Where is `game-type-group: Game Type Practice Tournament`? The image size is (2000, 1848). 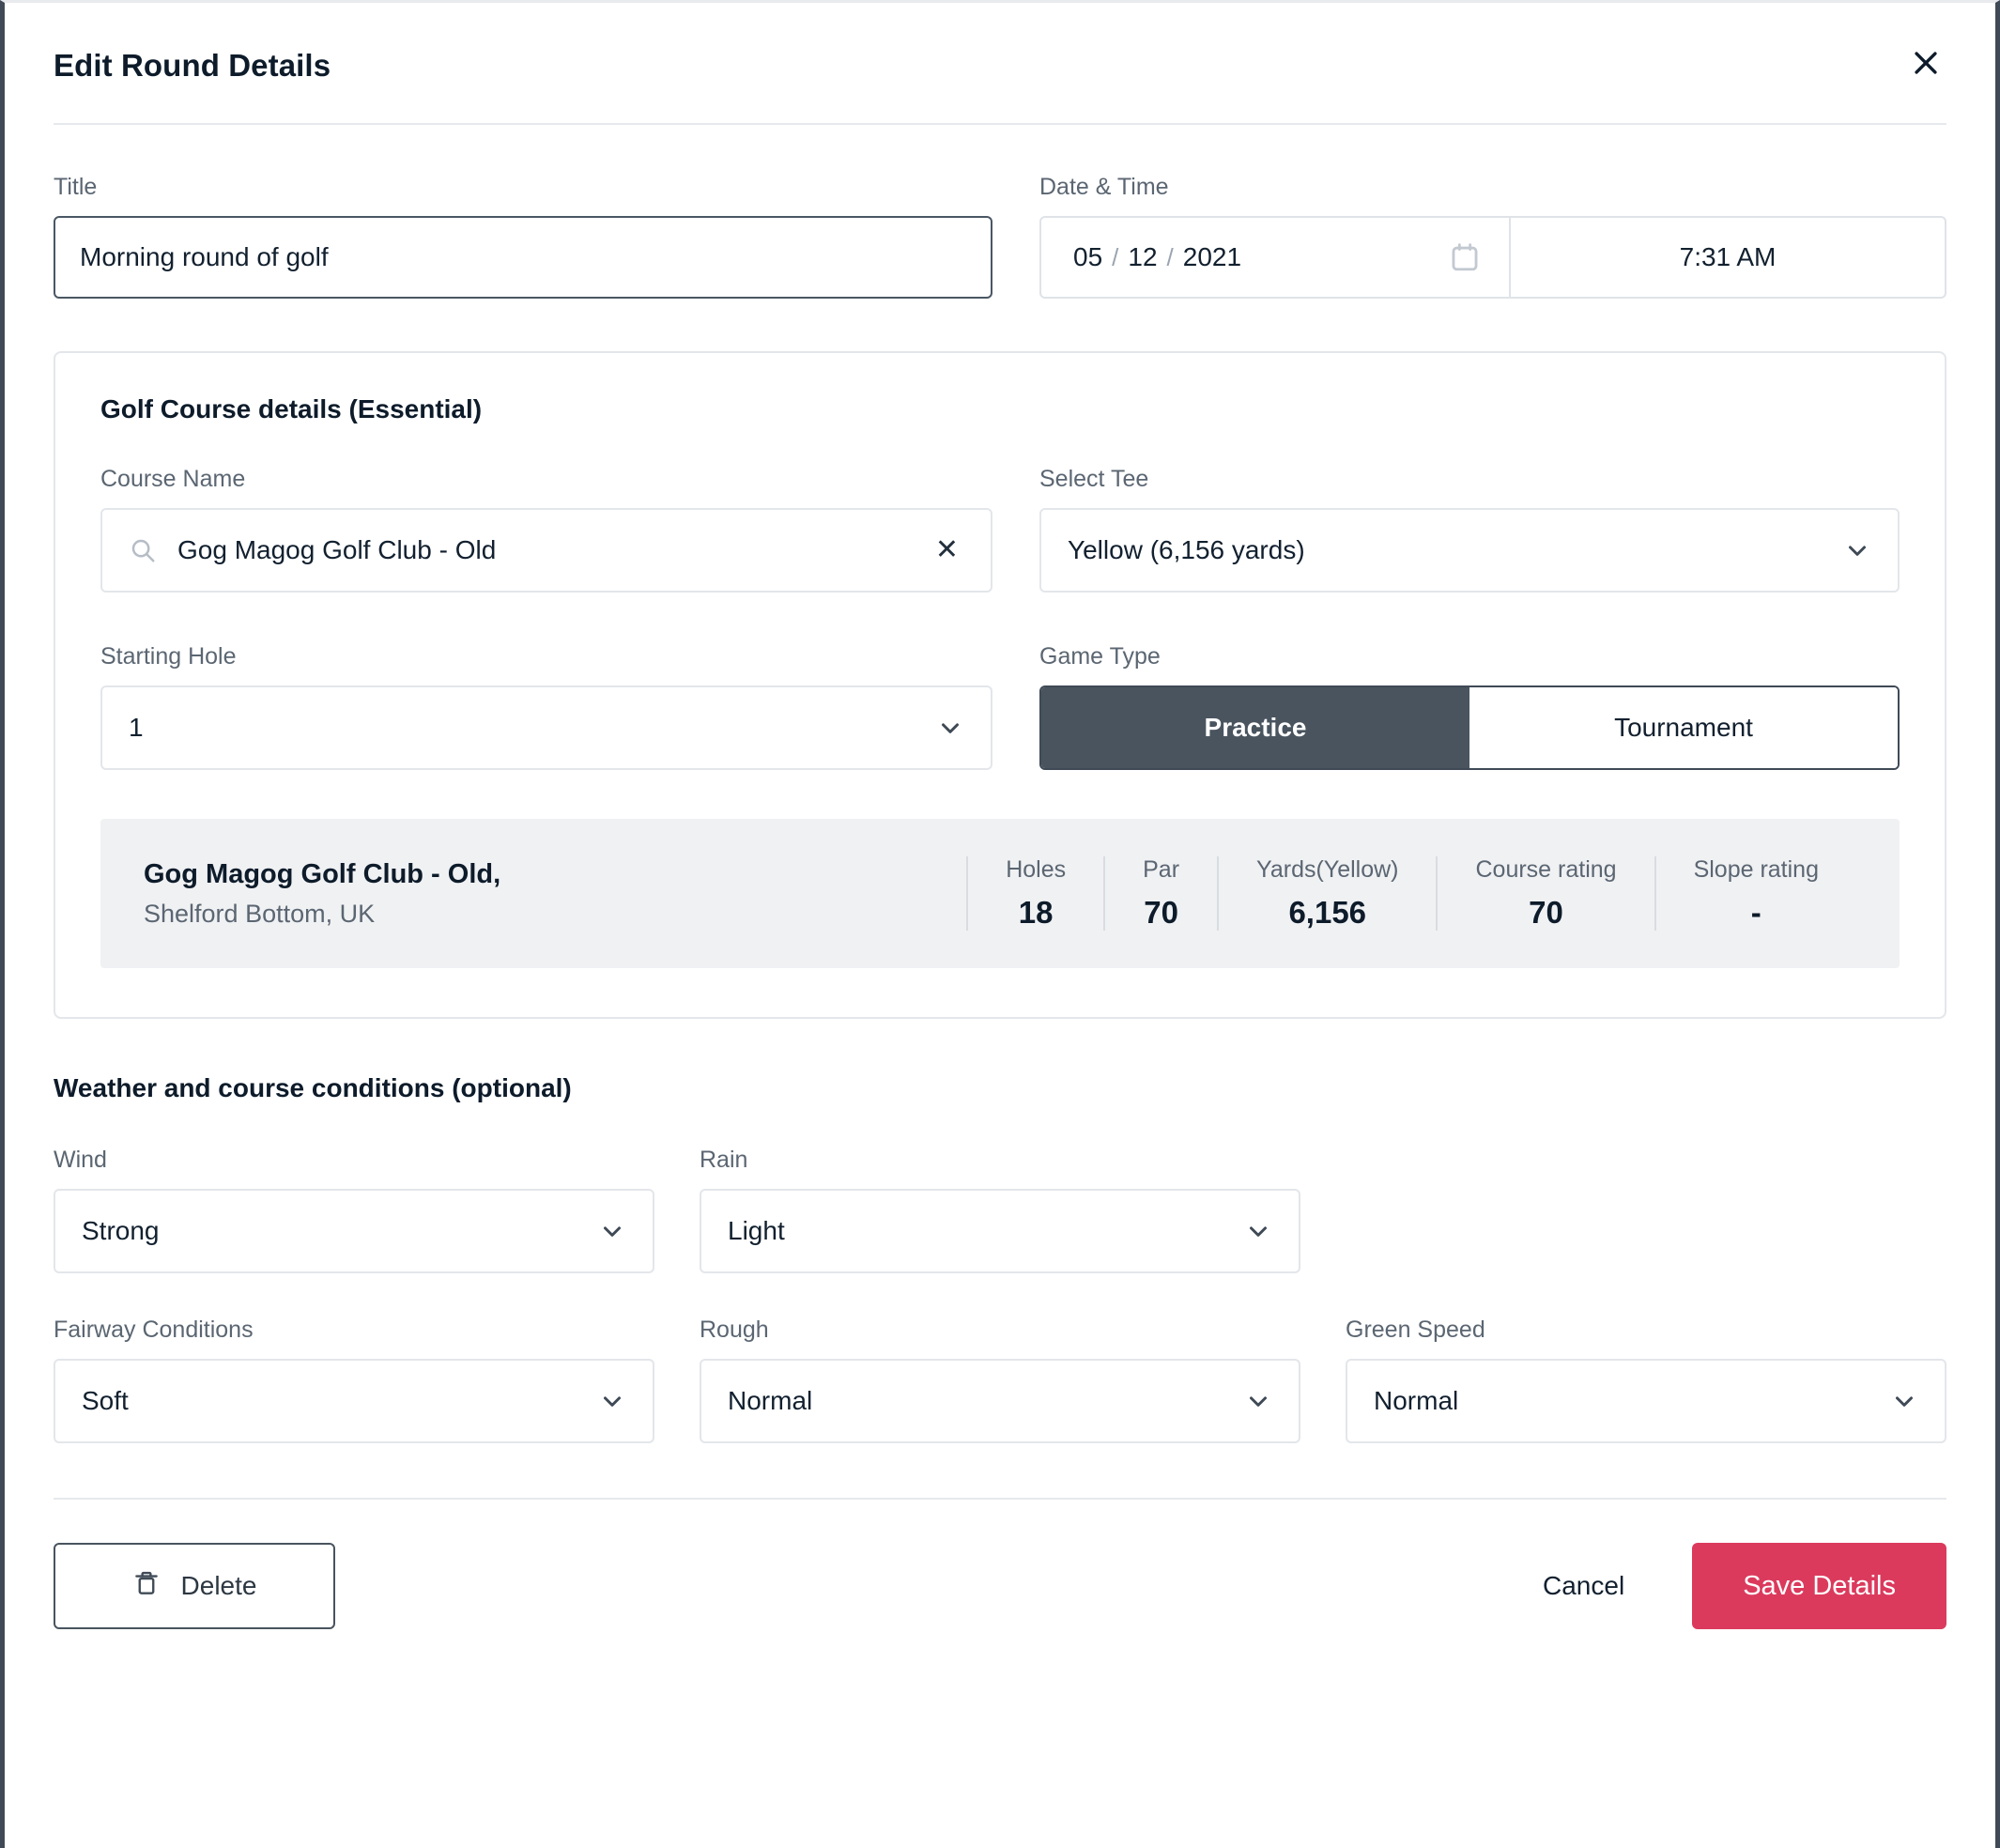
game-type-group: Game Type Practice Tournament is located at coordinates (1469, 706).